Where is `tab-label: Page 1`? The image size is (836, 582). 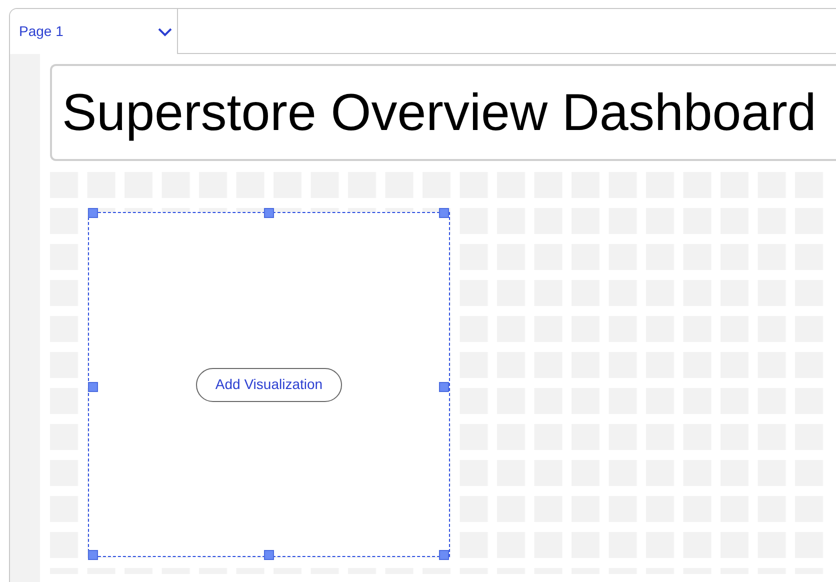 tab-label: Page 1 is located at coordinates (41, 31).